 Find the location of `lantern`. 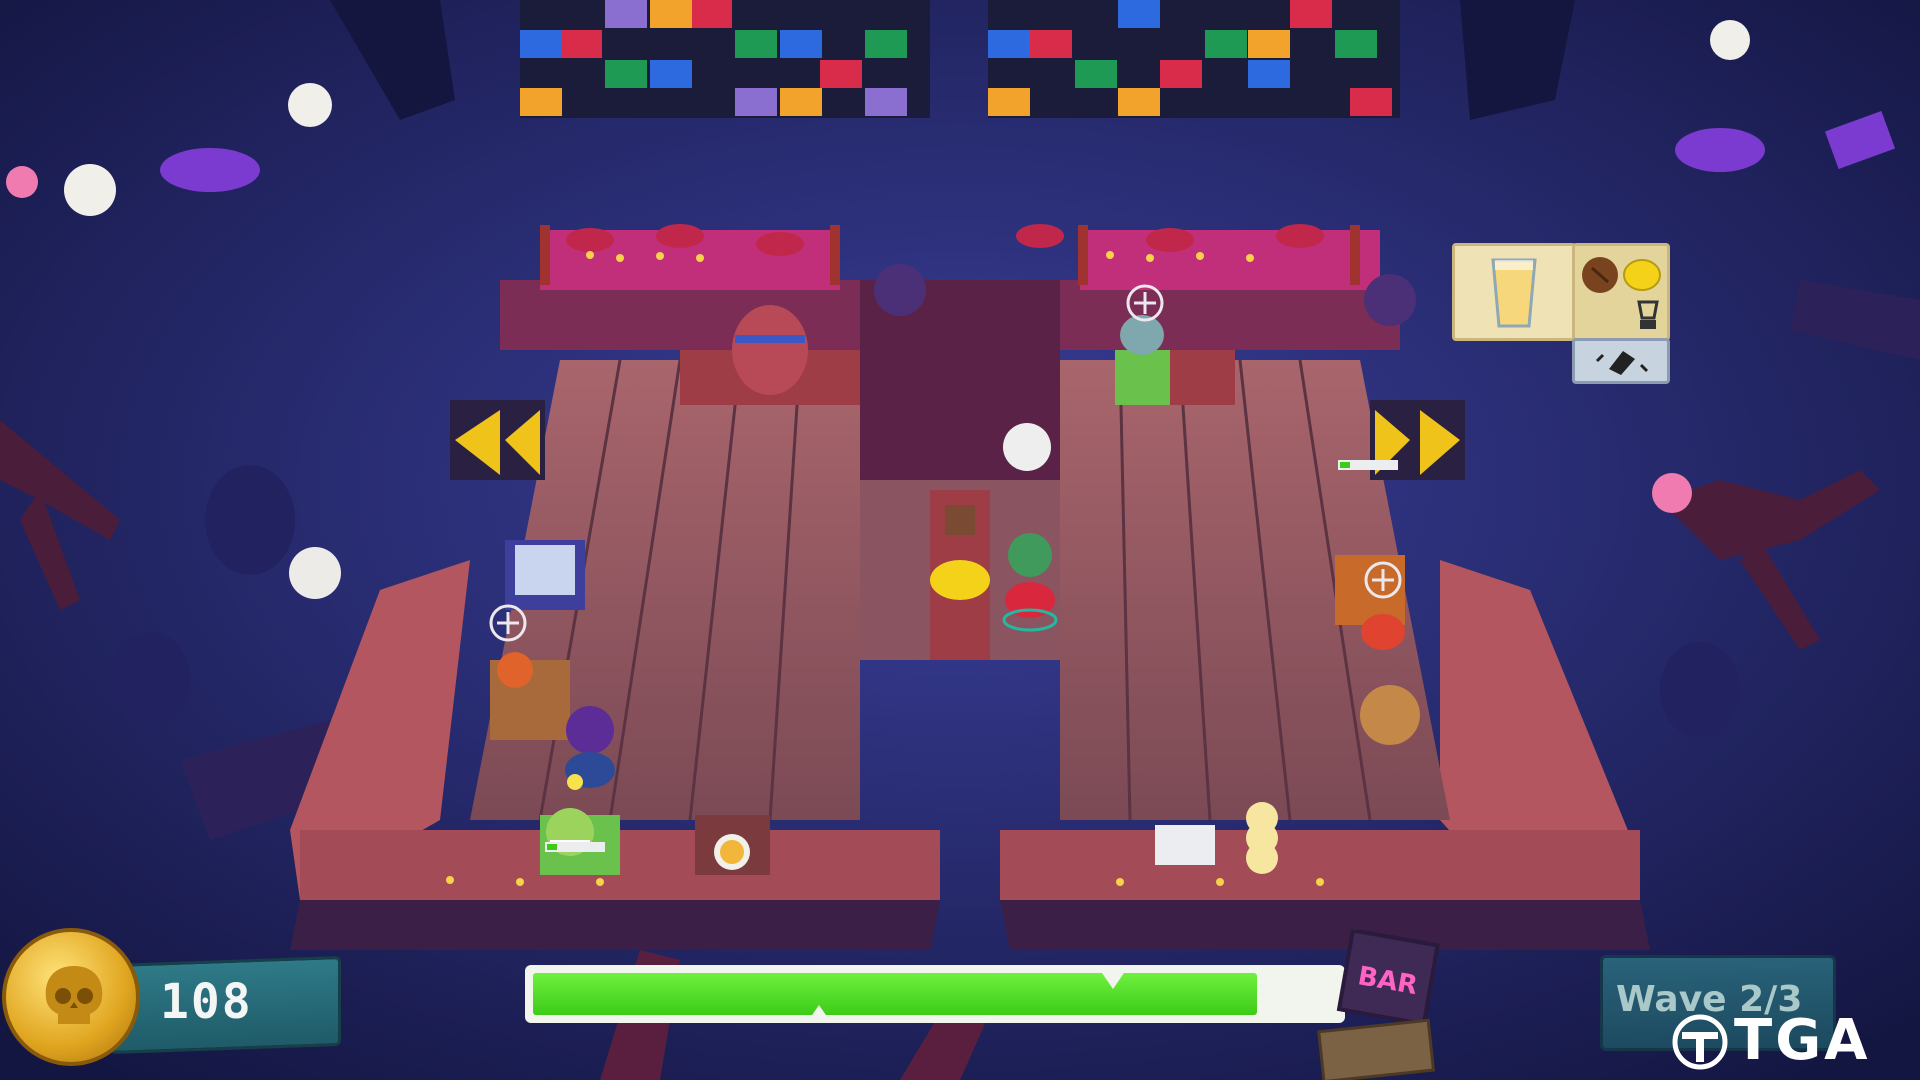

lantern is located at coordinates (1672, 493).